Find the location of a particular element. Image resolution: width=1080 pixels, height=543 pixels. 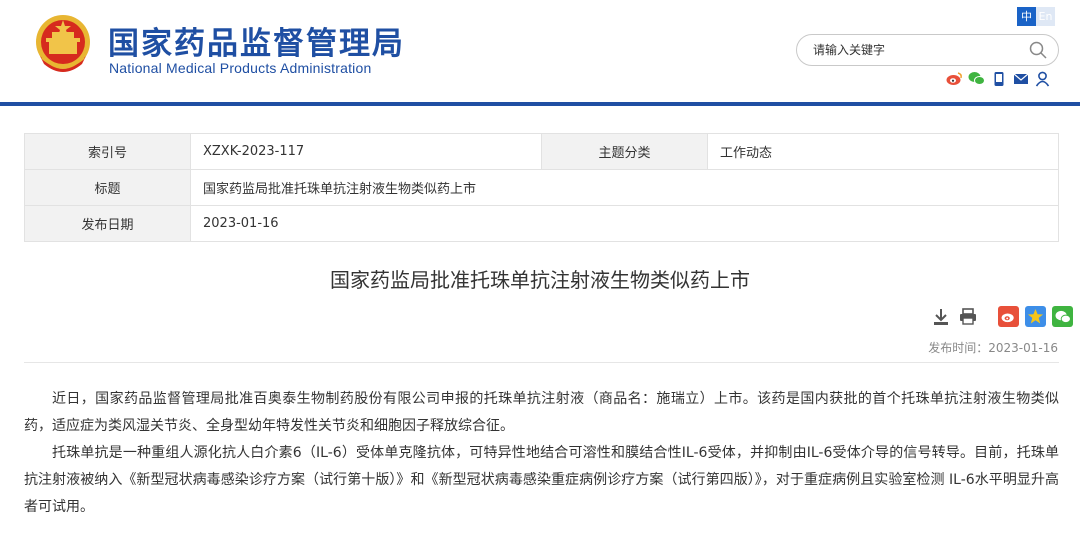

language-switch: 中 En is located at coordinates (1036, 16).